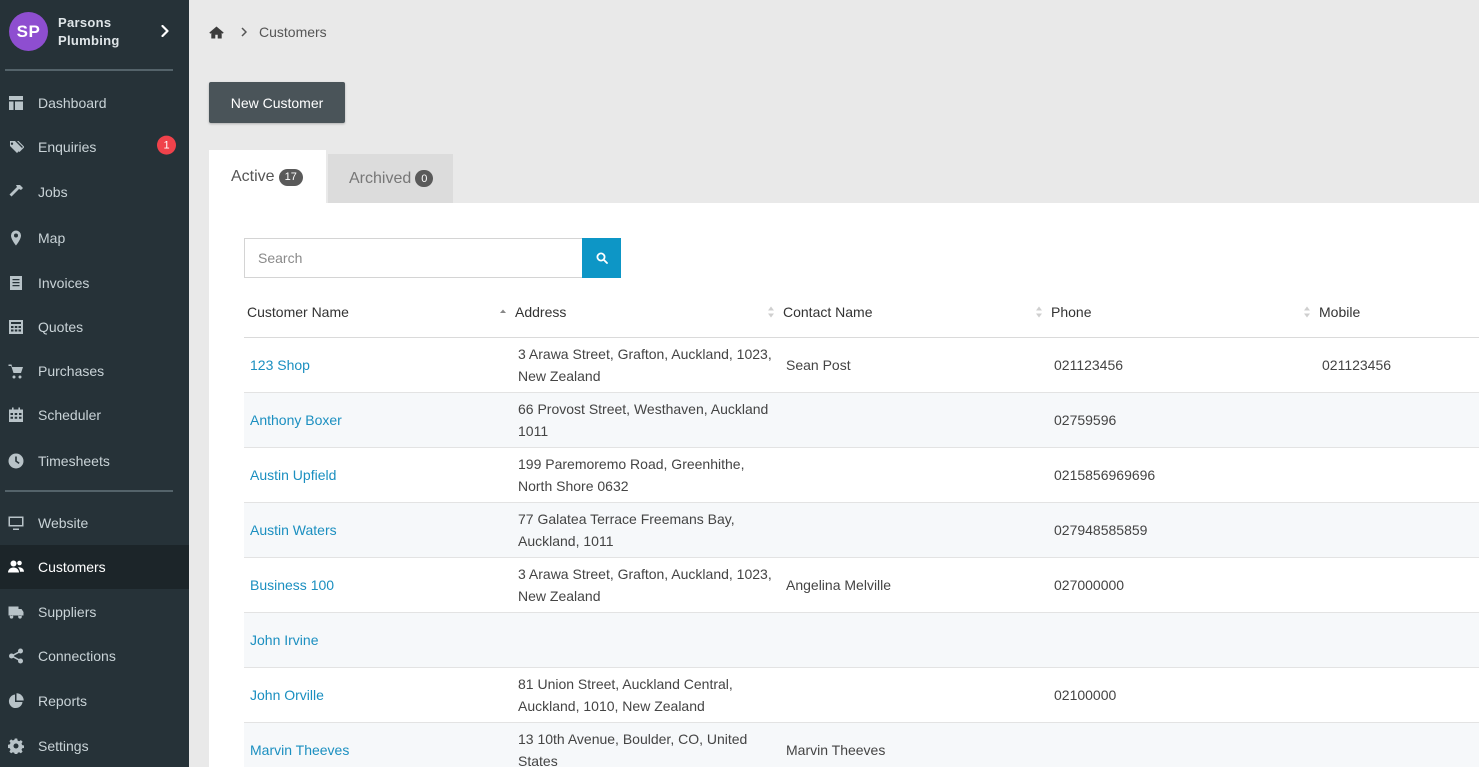 Image resolution: width=1479 pixels, height=767 pixels. Describe the element at coordinates (94, 283) in the screenshot. I see `sidebar-item-invoices: Invoices` at that location.